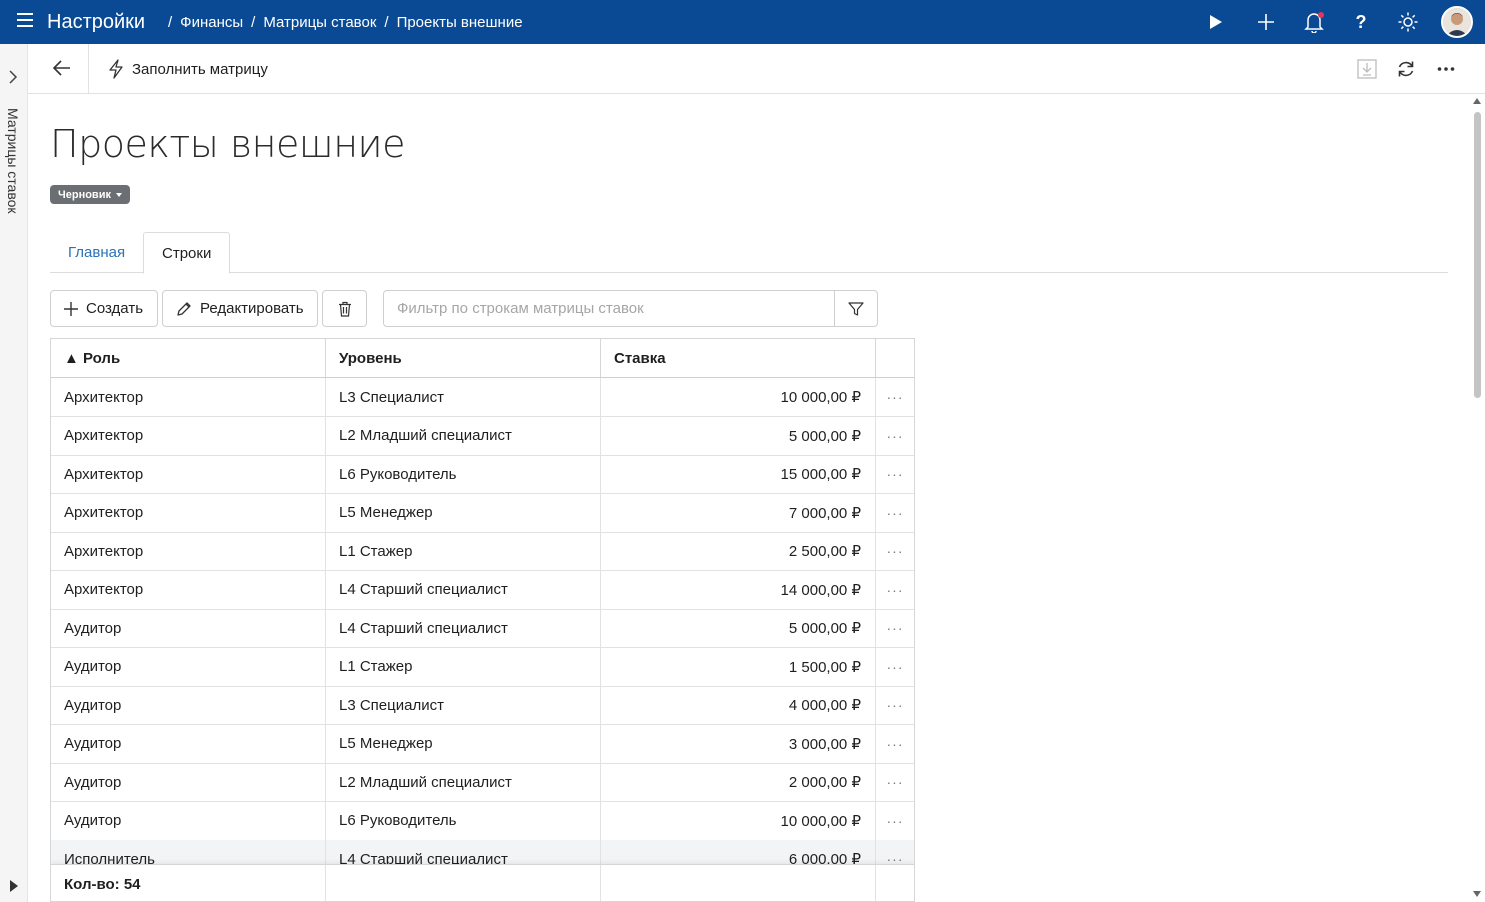 This screenshot has width=1485, height=902. Describe the element at coordinates (1477, 101) in the screenshot. I see `scroll-up-icon` at that location.